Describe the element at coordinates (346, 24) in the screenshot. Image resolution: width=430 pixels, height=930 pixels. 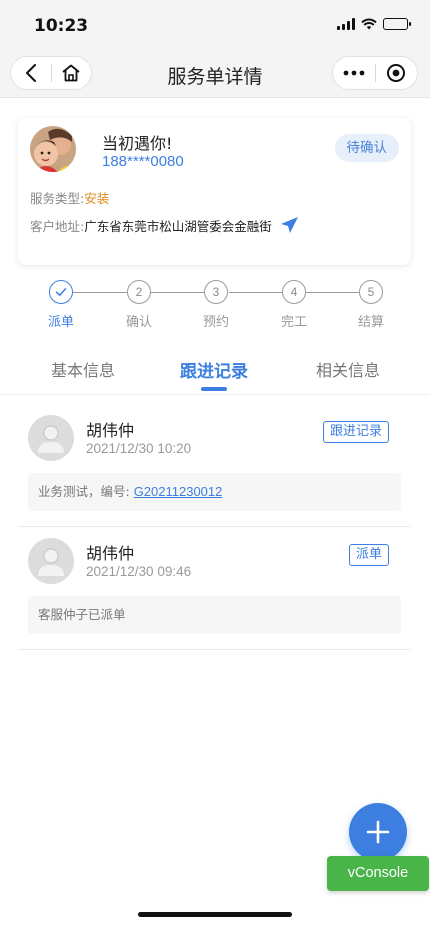
I see `signal-icon` at that location.